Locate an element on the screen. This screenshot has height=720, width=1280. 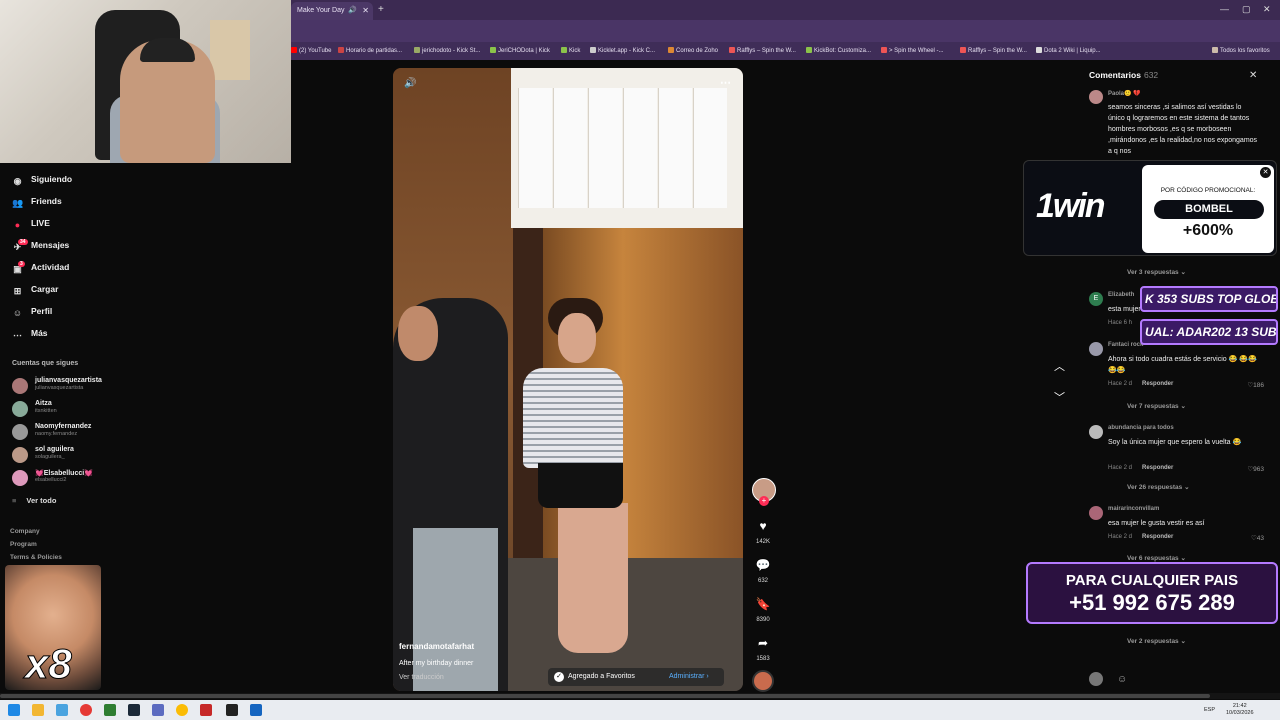
emote-combo-count: x8 is located at coordinates (49, 664).